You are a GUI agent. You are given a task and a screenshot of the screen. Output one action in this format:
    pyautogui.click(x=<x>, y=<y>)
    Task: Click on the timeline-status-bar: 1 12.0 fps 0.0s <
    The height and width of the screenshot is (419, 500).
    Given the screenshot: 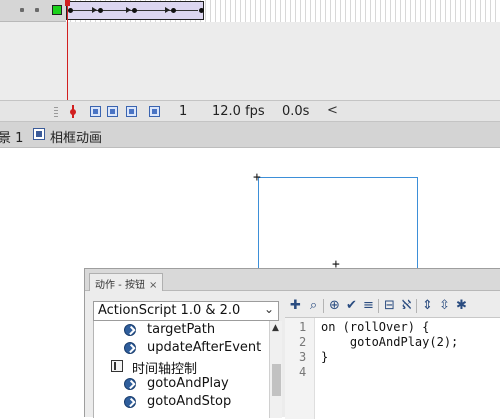 What is the action you would take?
    pyautogui.click(x=250, y=111)
    